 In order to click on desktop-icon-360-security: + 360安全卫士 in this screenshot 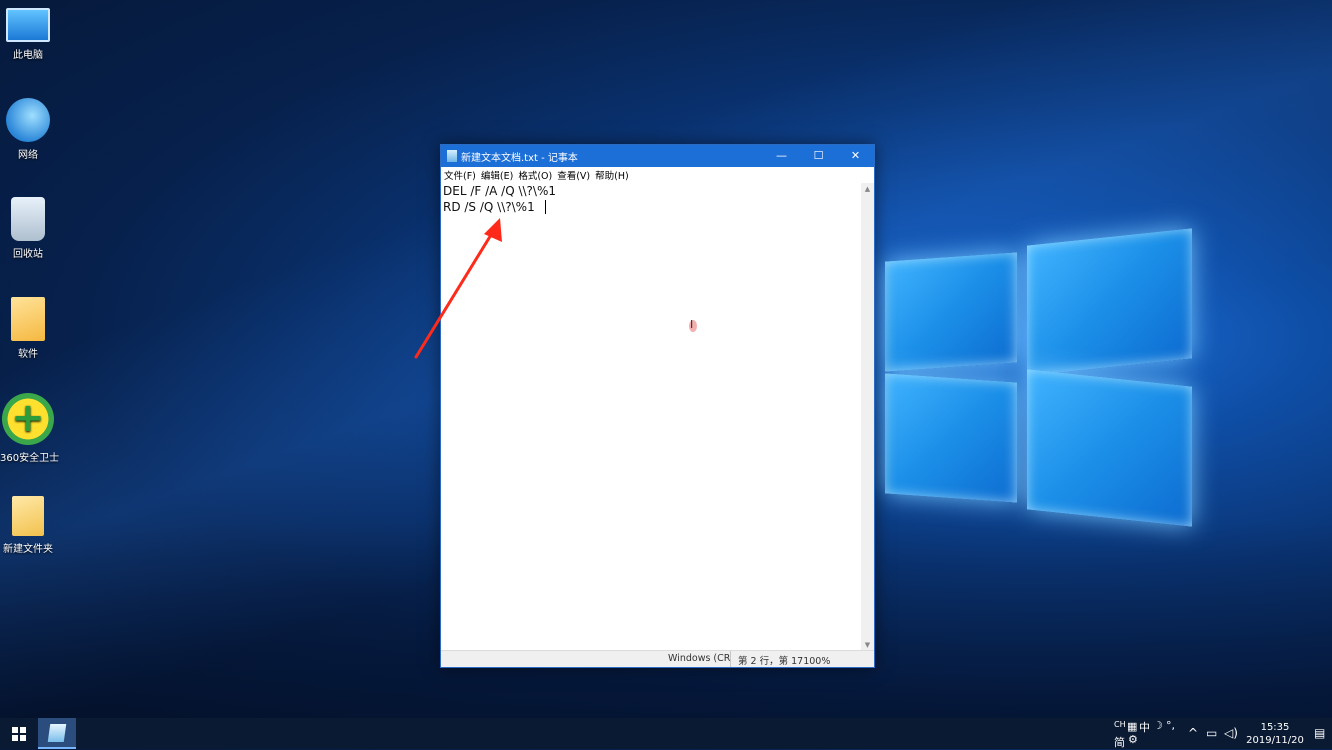, I will do `click(30, 428)`.